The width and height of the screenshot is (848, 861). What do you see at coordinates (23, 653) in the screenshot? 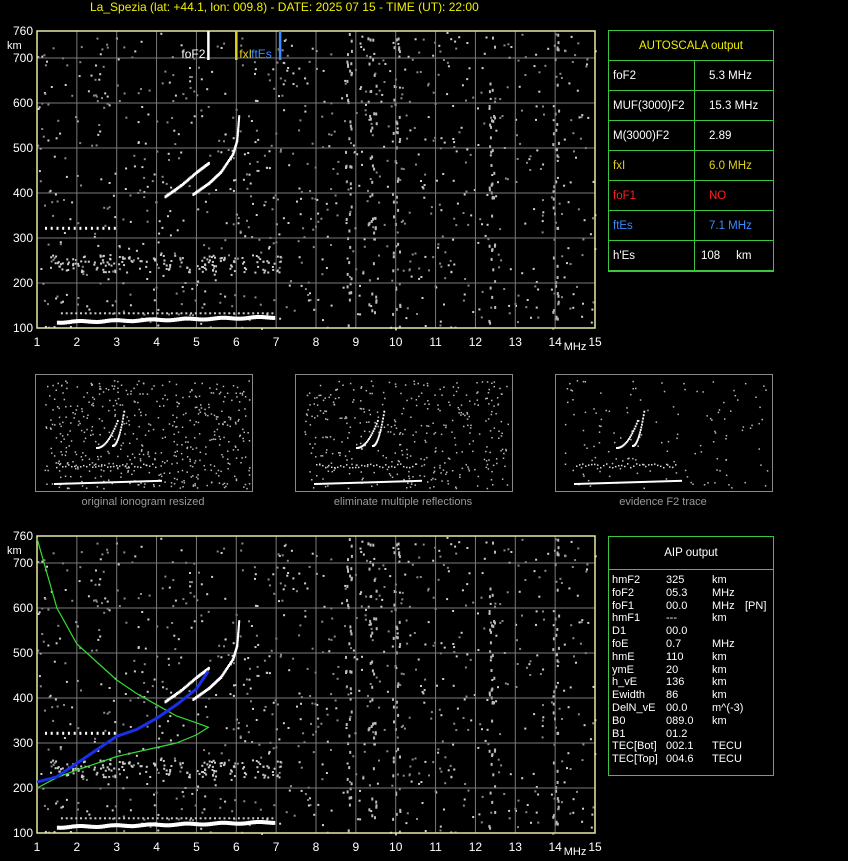
I see `y-tick-label: 500` at bounding box center [23, 653].